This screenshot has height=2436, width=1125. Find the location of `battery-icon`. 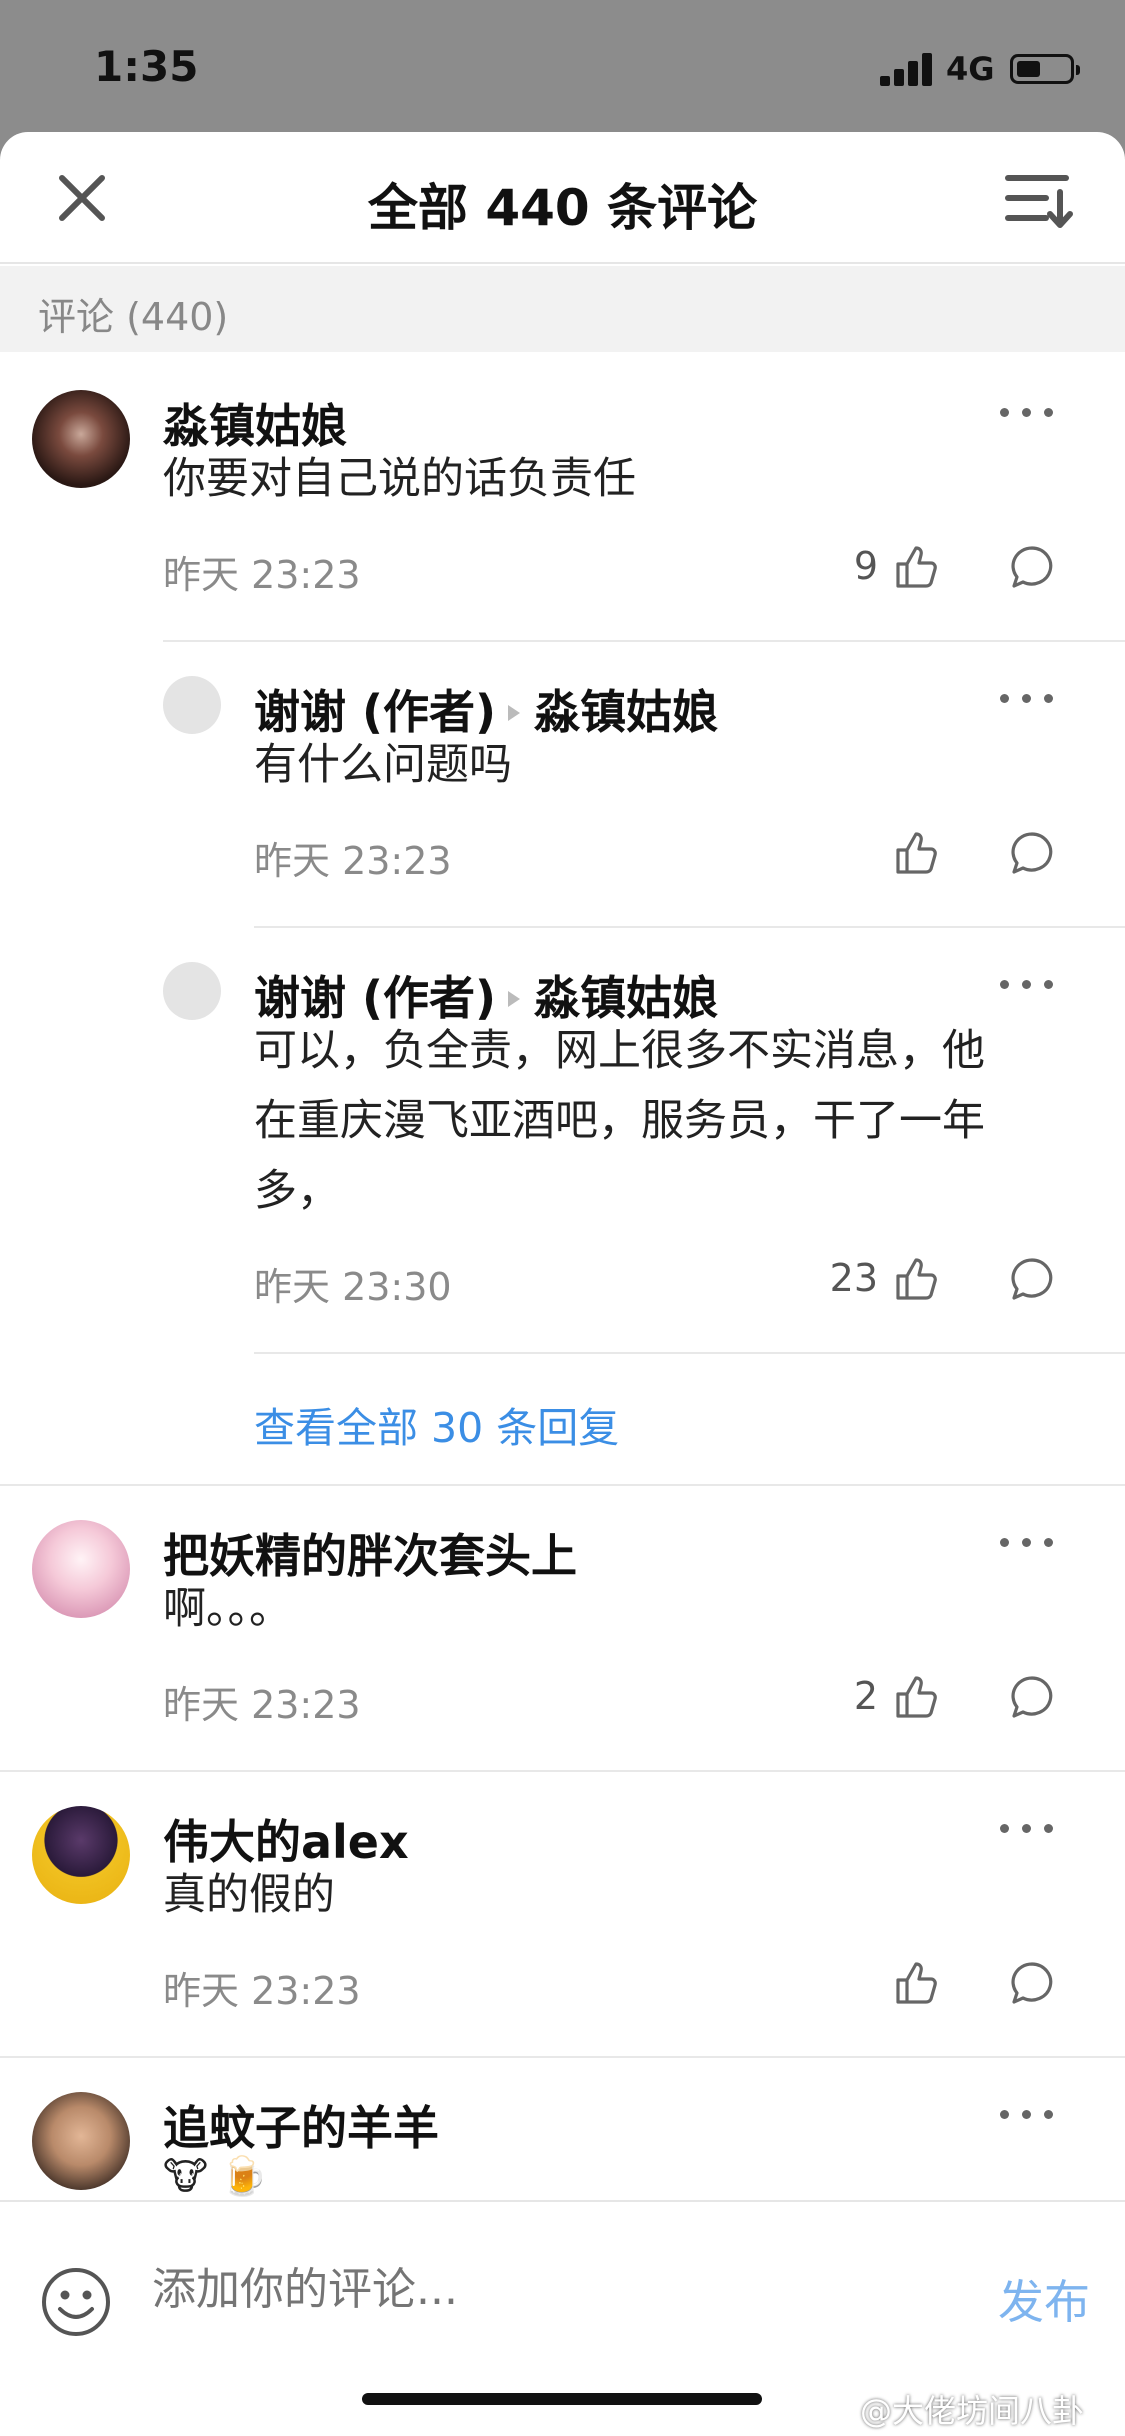

battery-icon is located at coordinates (1045, 69).